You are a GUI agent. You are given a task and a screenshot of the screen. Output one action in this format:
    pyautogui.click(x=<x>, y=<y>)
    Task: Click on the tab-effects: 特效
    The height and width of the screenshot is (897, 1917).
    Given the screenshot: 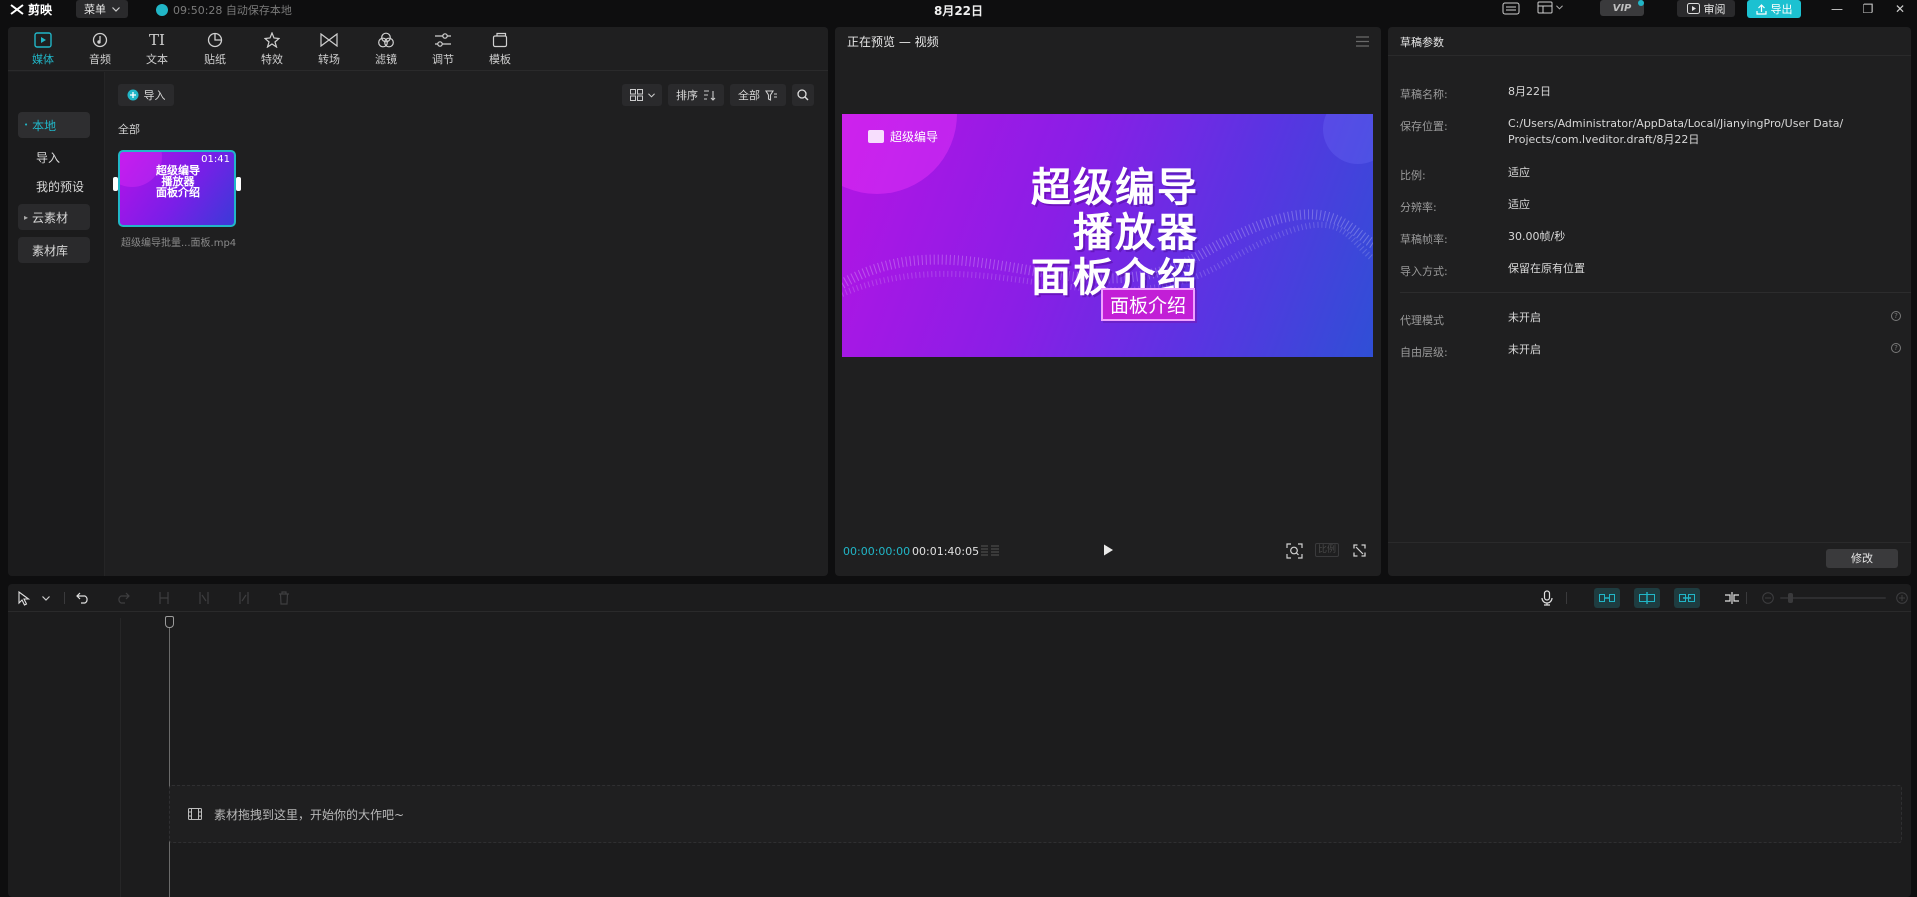 What is the action you would take?
    pyautogui.click(x=272, y=50)
    